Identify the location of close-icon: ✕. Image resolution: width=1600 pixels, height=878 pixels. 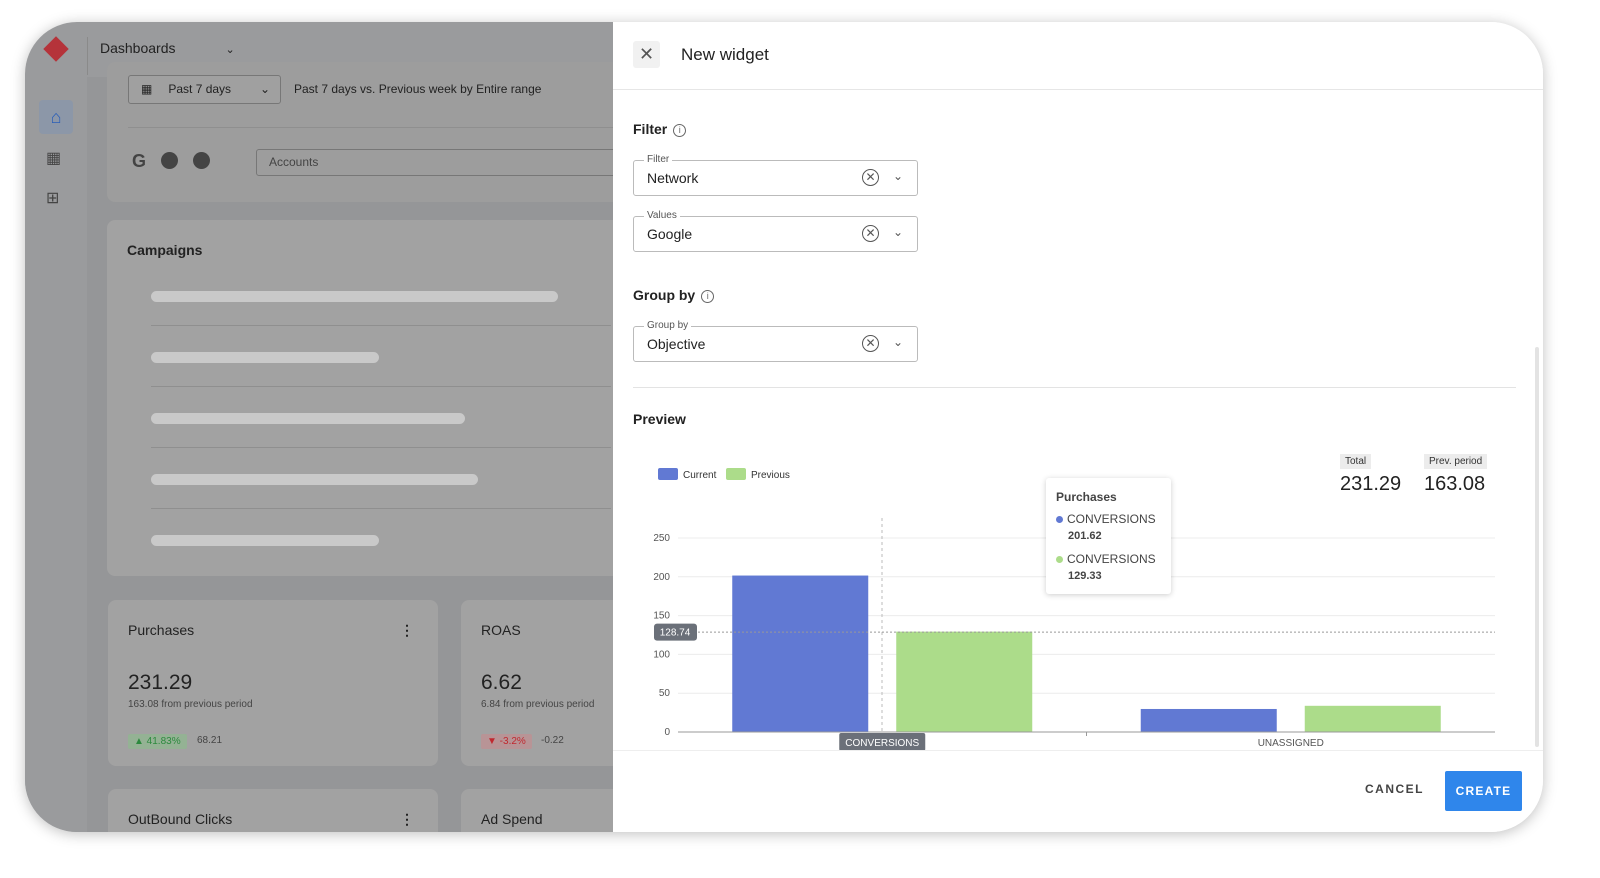
(646, 54).